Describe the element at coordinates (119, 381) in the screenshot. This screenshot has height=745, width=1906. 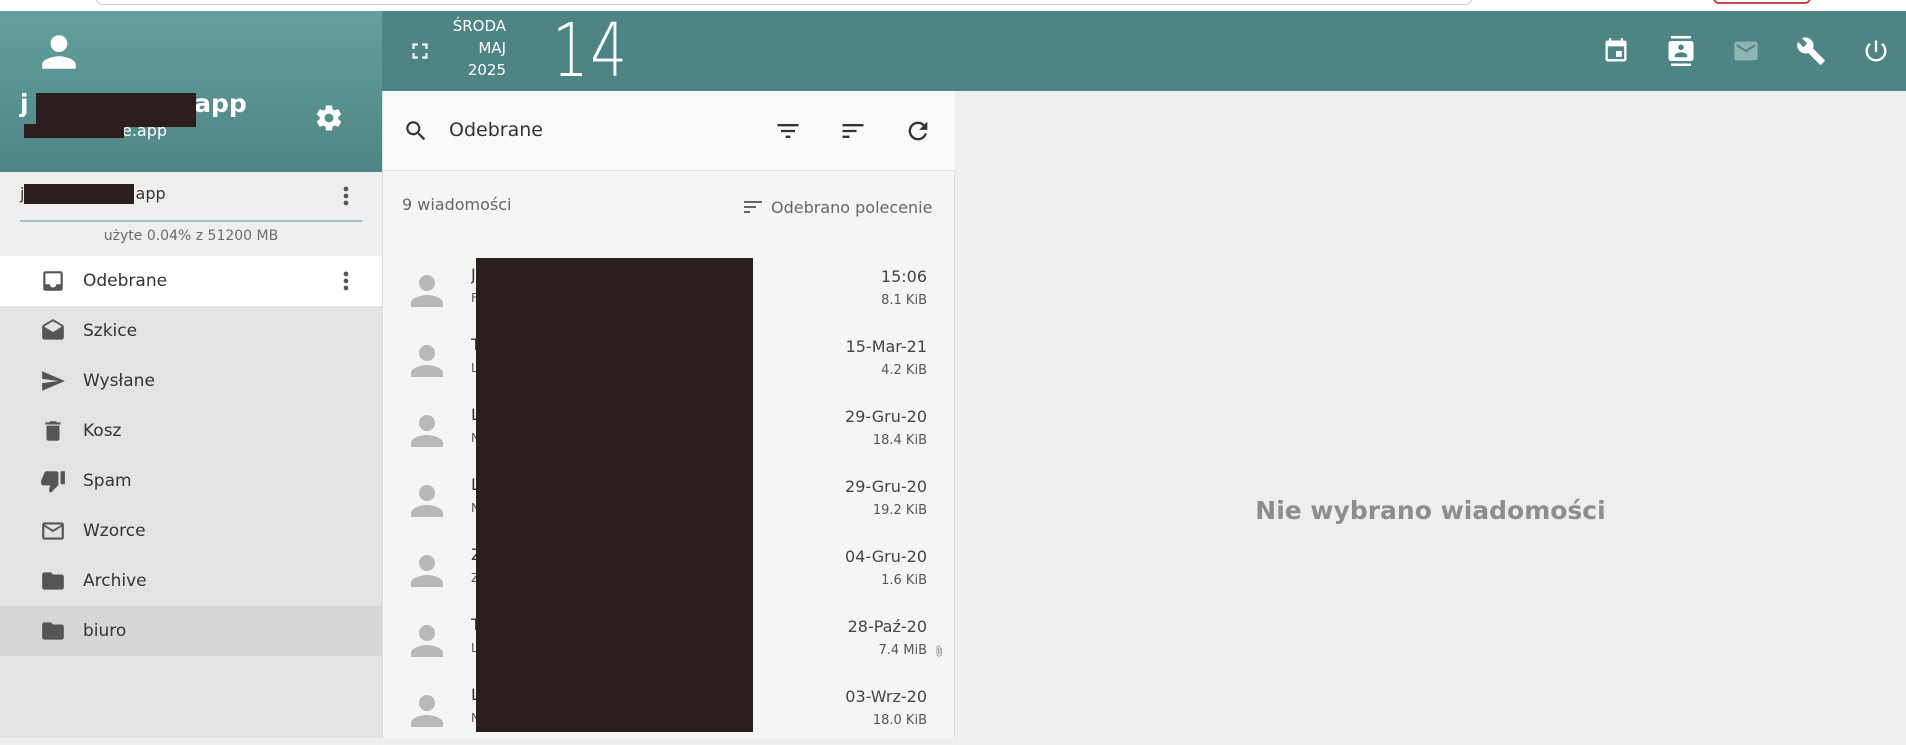
I see `folder-label: Wysłane` at that location.